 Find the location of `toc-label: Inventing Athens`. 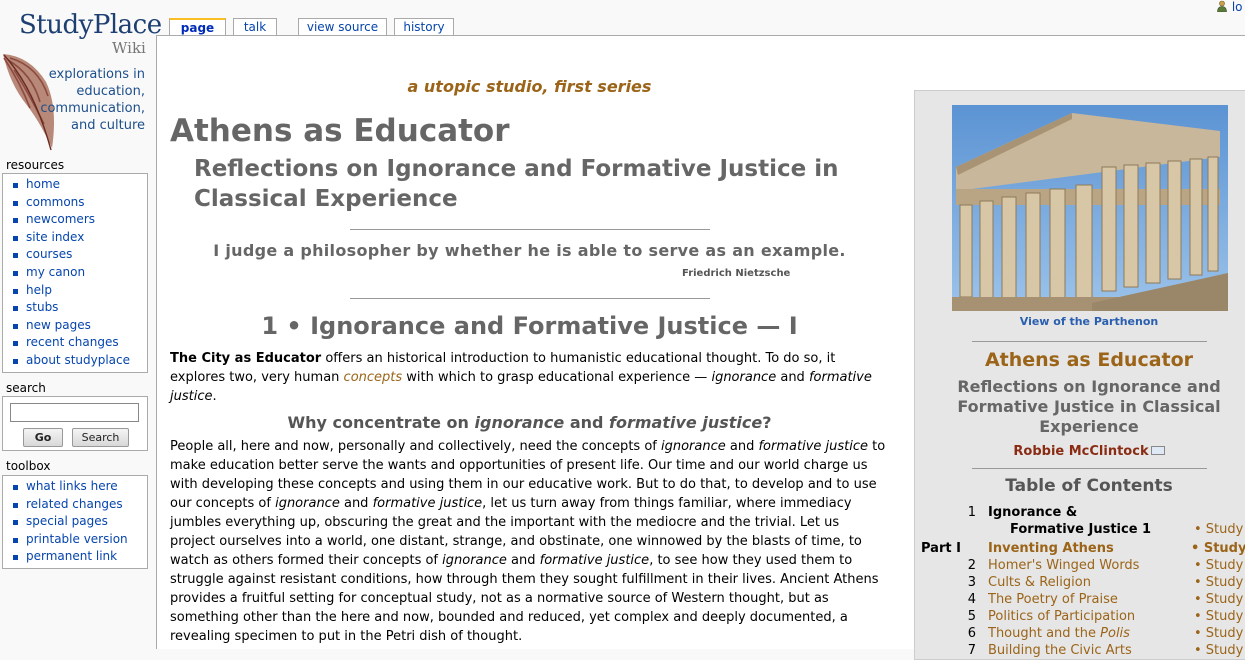

toc-label: Inventing Athens is located at coordinates (1051, 548).